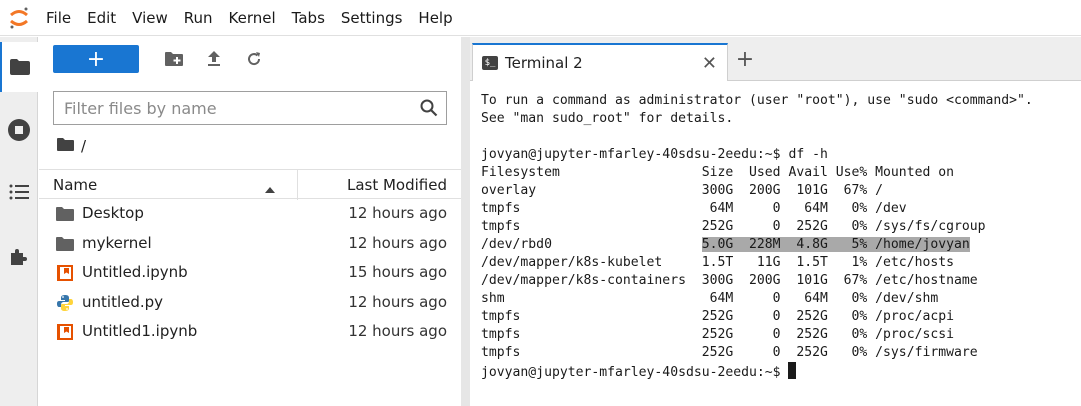  I want to click on sort-ascending-icon, so click(270, 188).